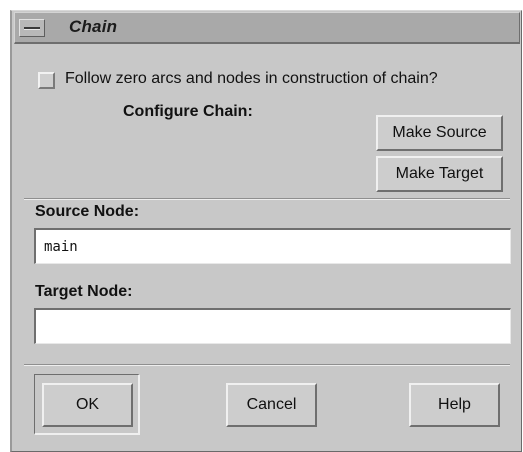 The height and width of the screenshot is (452, 523). What do you see at coordinates (271, 405) in the screenshot?
I see `cancel-button: Cancel` at bounding box center [271, 405].